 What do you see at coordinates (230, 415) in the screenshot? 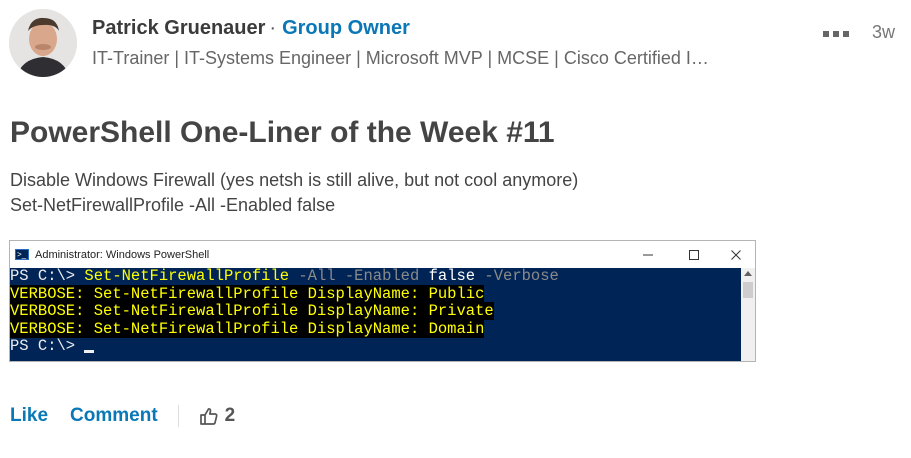
I see `like-count-value: 2` at bounding box center [230, 415].